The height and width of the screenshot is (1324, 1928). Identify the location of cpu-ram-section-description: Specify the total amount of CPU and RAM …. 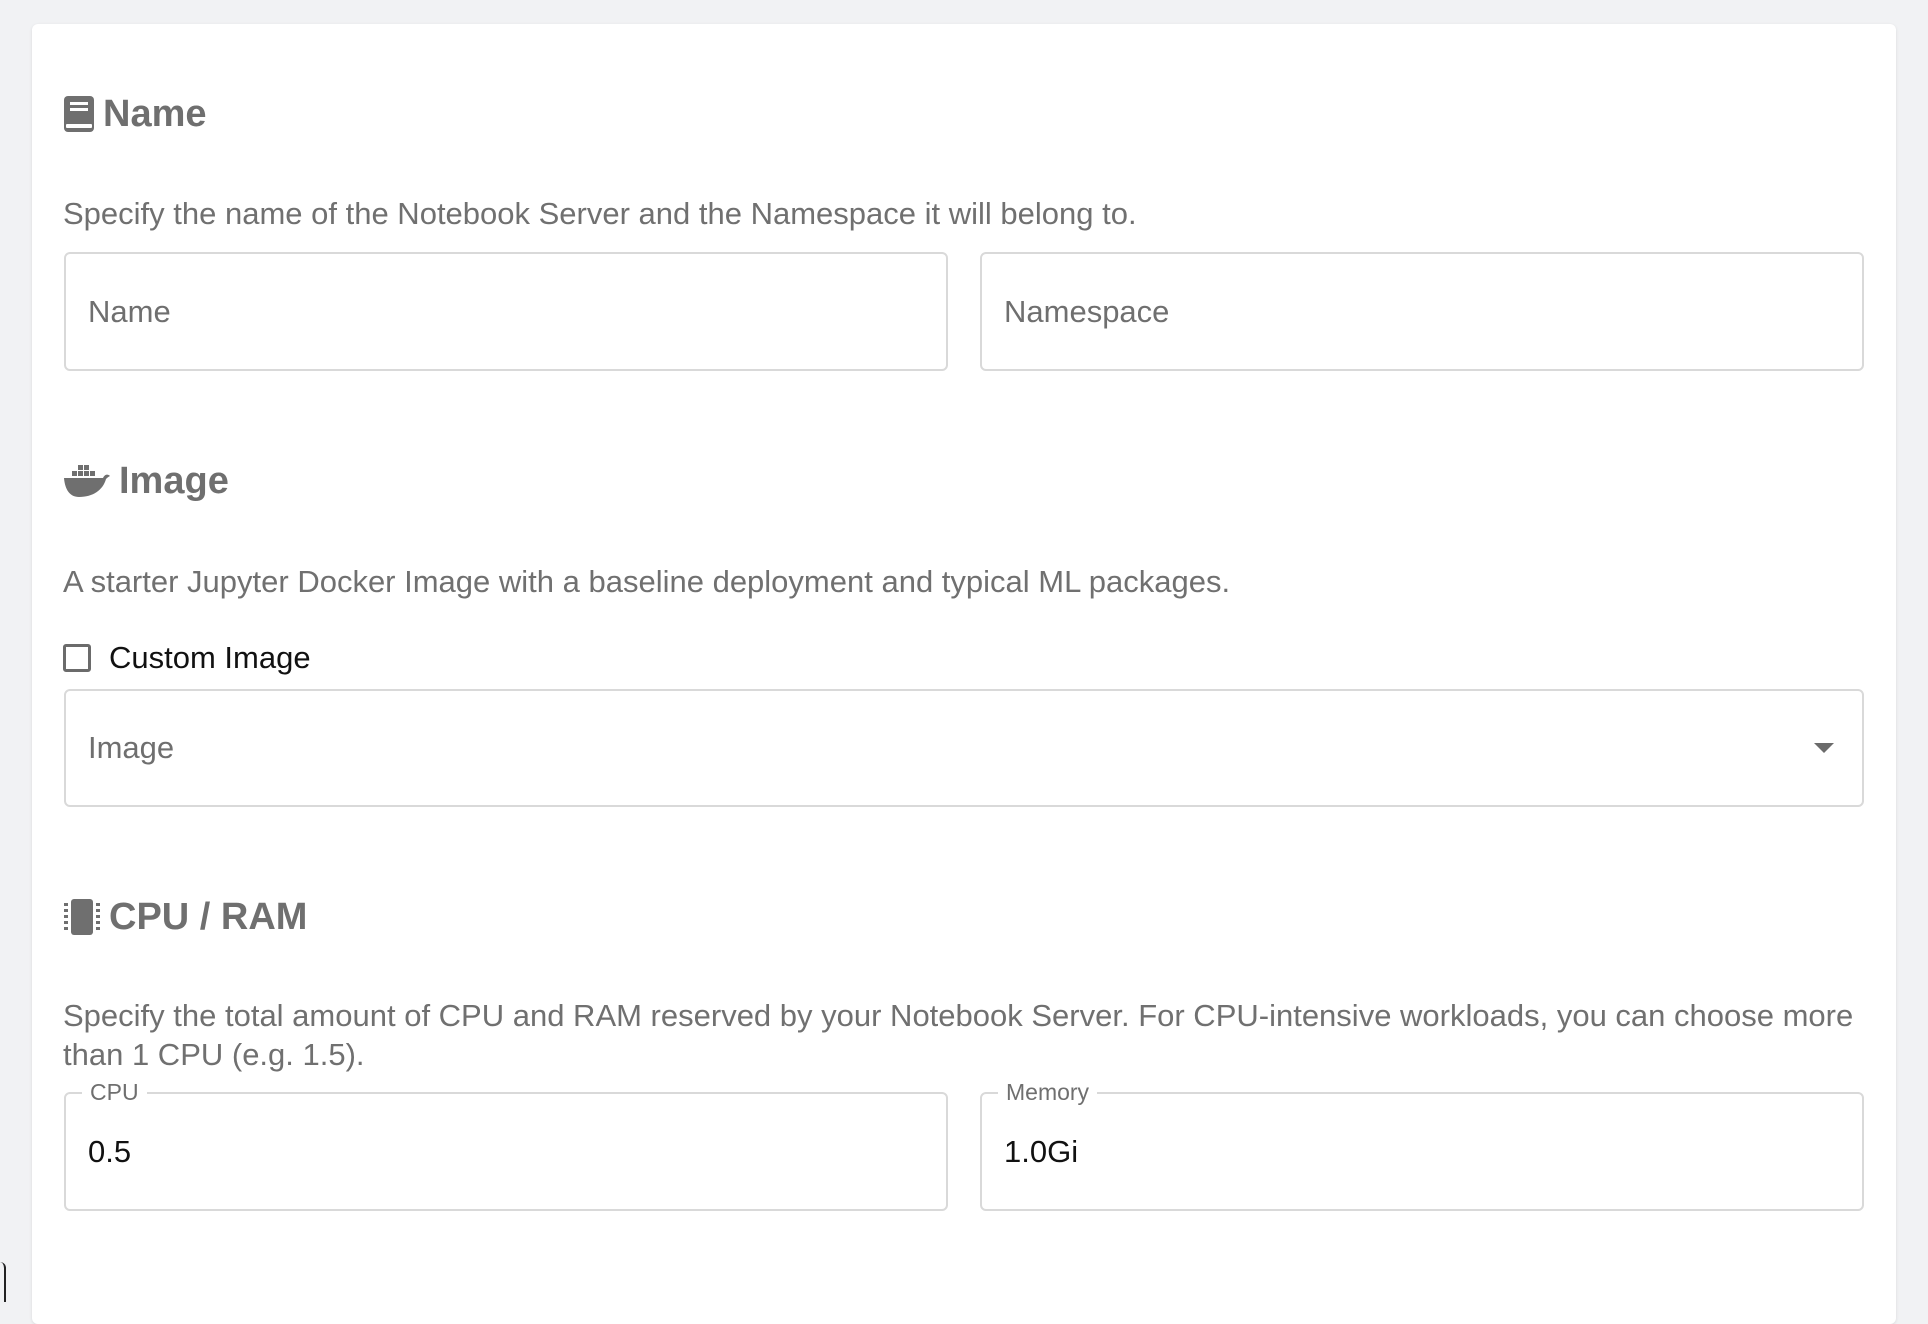
(958, 1035).